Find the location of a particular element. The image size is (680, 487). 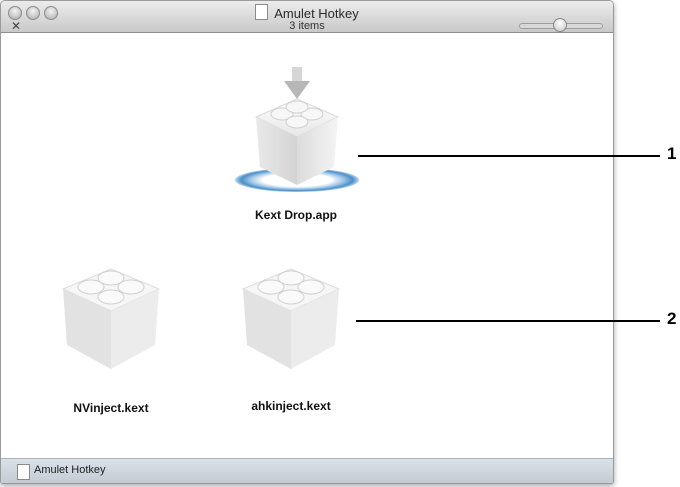

file-label: ahkinject.kext is located at coordinates (291, 406).